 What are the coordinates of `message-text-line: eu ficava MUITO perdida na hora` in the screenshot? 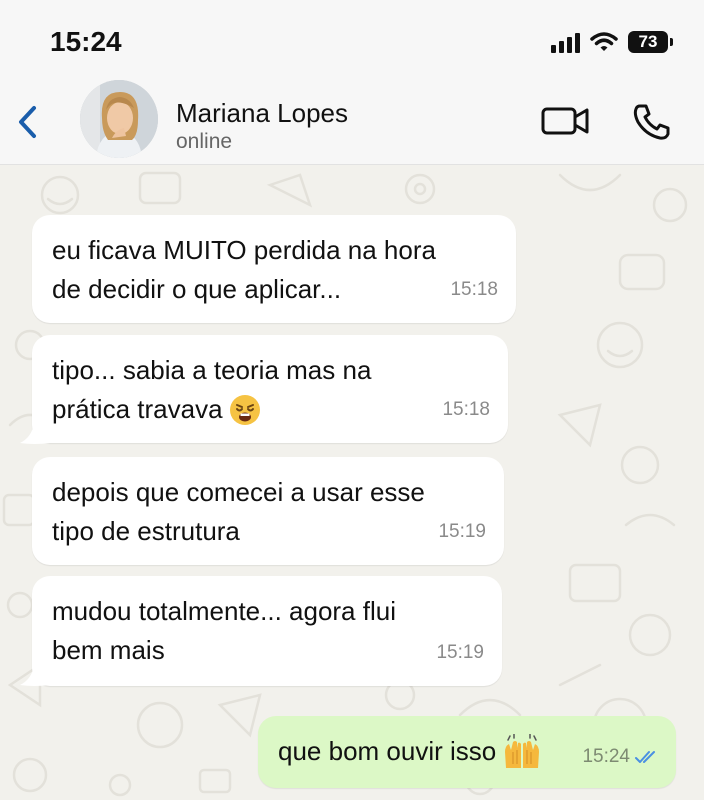 It's located at (244, 250).